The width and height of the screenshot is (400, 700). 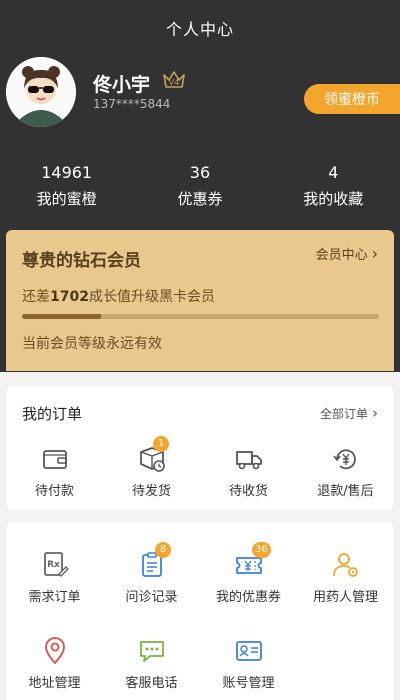 What do you see at coordinates (151, 668) in the screenshot?
I see `service-customer-phone: 客服电话` at bounding box center [151, 668].